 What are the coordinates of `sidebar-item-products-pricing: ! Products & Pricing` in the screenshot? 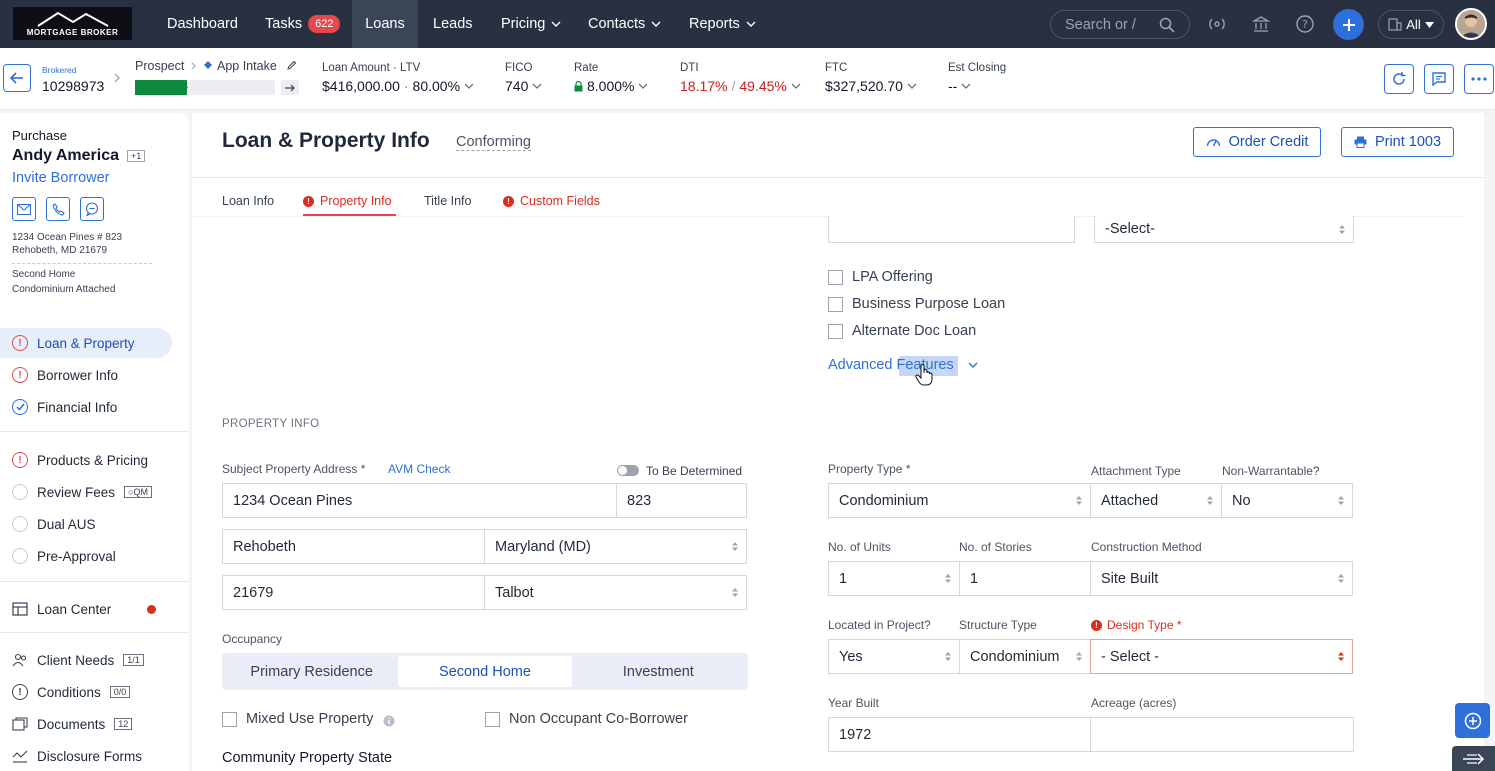 It's located at (86, 460).